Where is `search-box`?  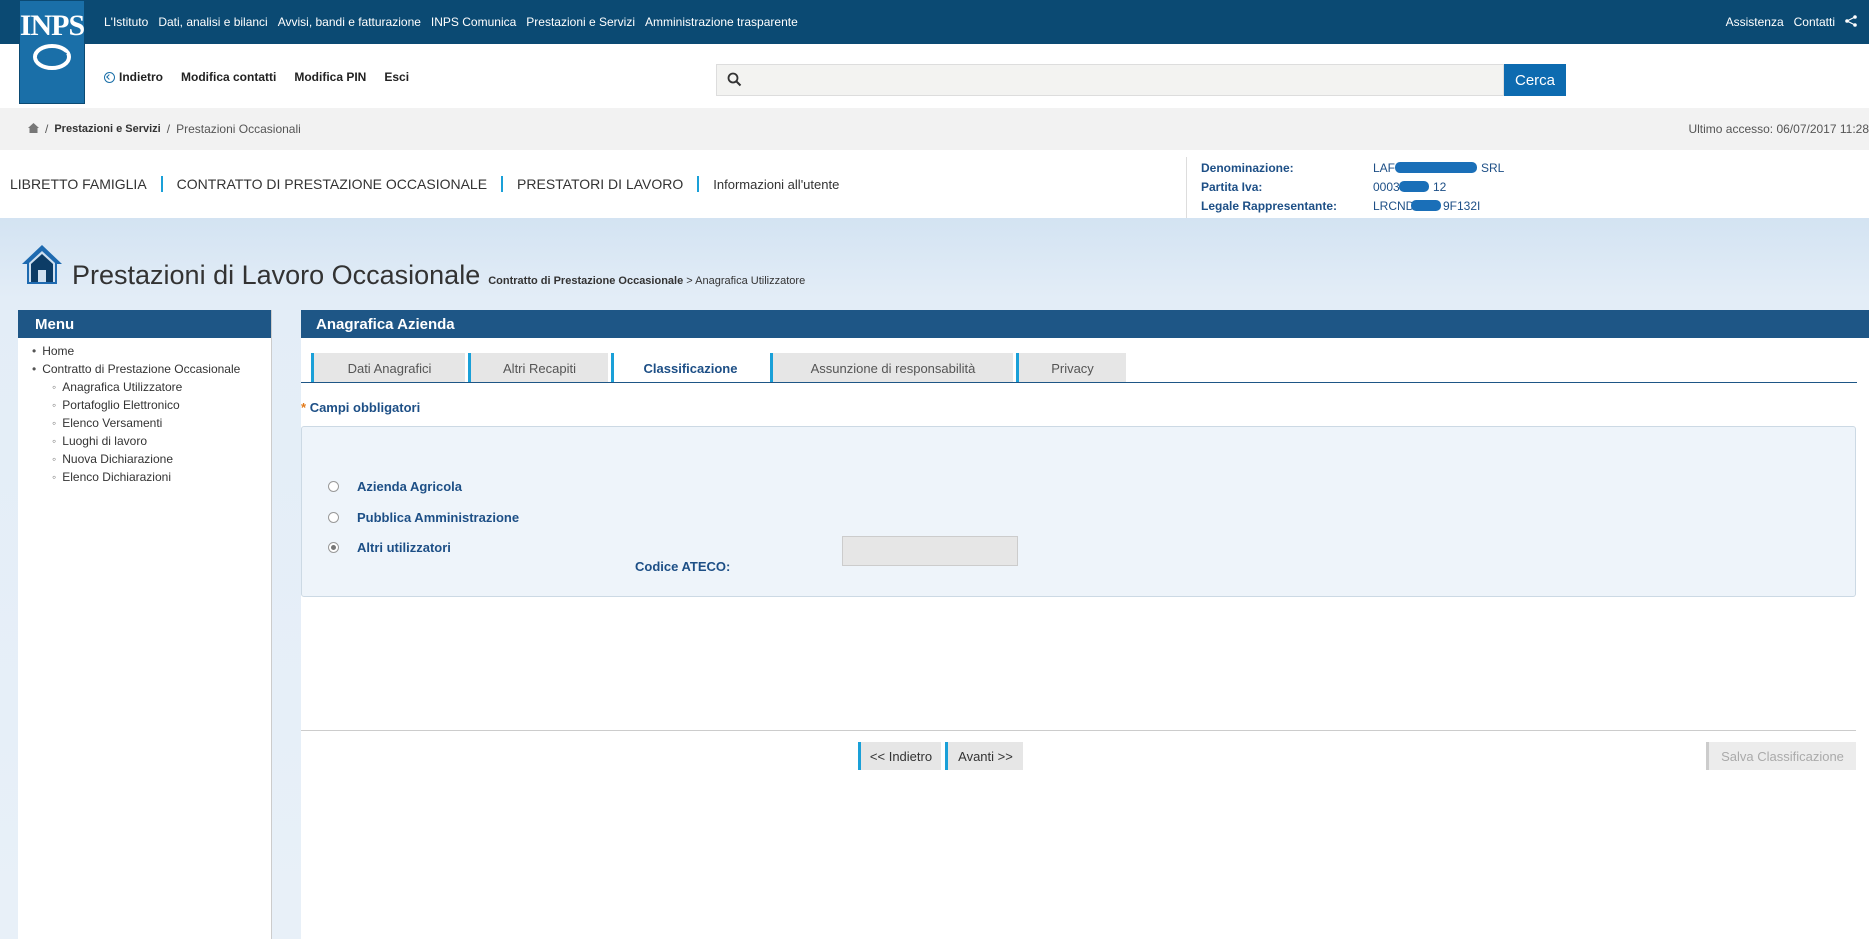
search-box is located at coordinates (1110, 80).